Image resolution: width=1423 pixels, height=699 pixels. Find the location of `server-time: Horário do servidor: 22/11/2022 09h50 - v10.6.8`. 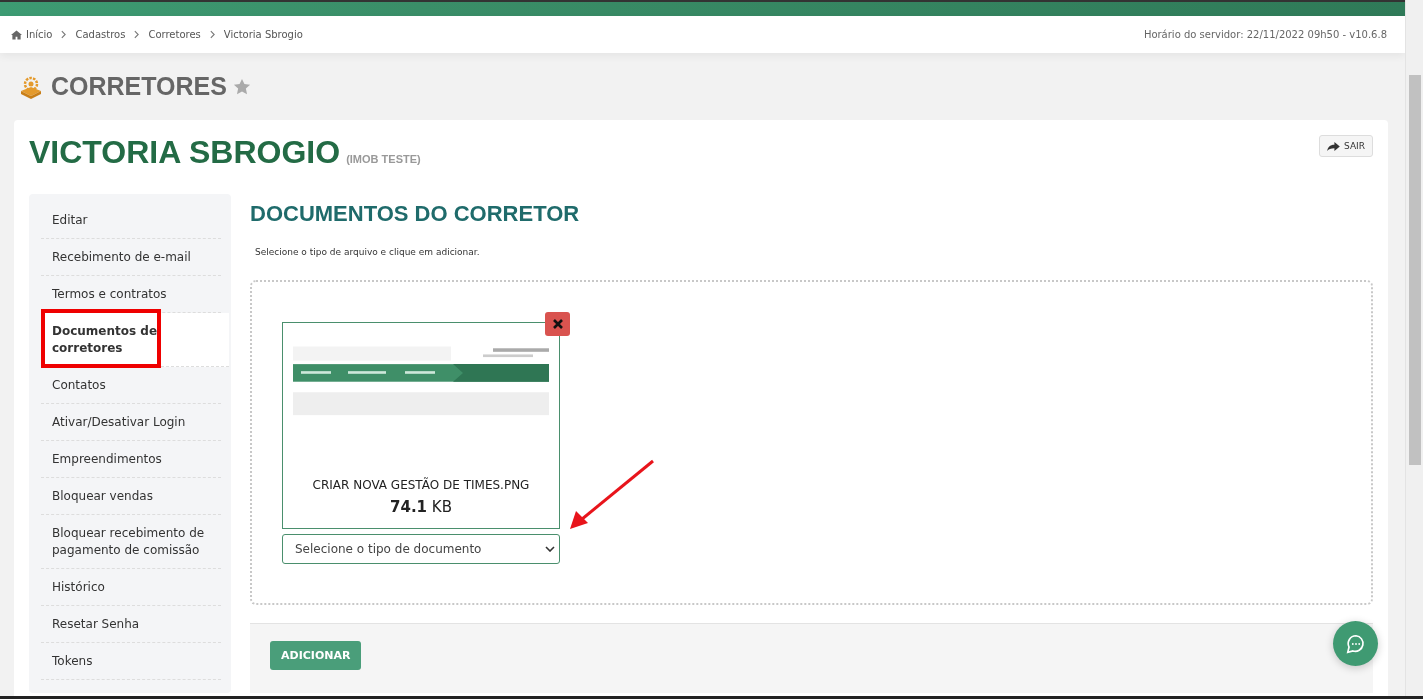

server-time: Horário do servidor: 22/11/2022 09h50 - v10.6.8 is located at coordinates (1265, 34).